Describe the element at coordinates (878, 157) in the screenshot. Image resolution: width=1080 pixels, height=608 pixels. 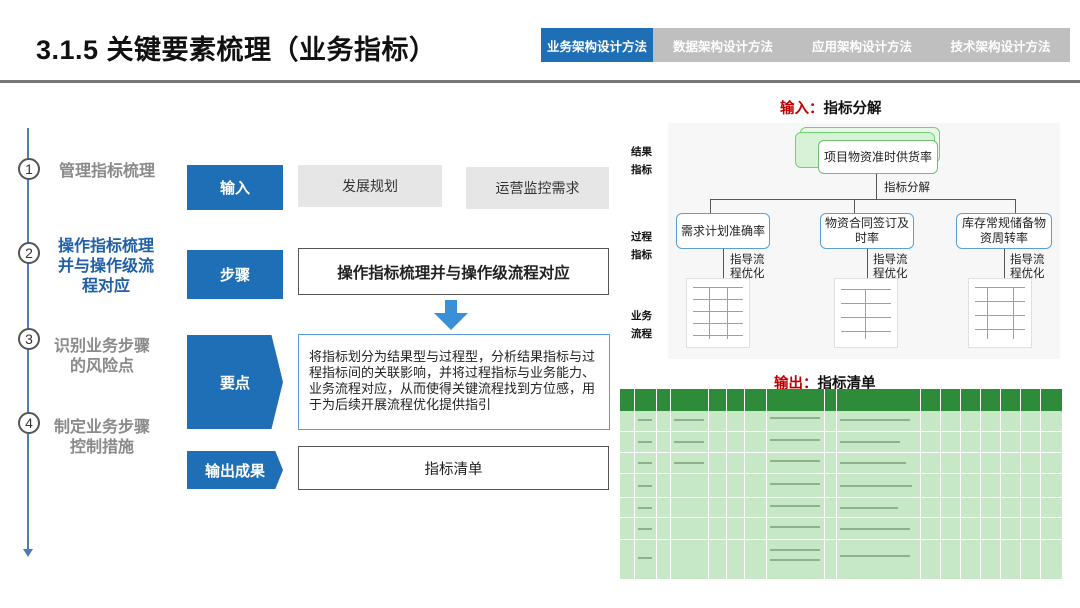
I see `top-card-on-time-supply: 项目物资准时供货率` at that location.